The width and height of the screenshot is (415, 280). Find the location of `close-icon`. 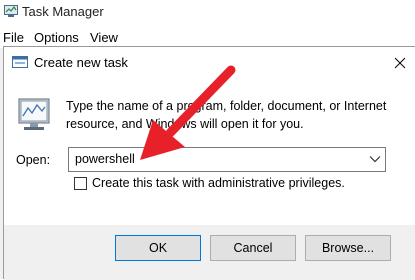

close-icon is located at coordinates (400, 63).